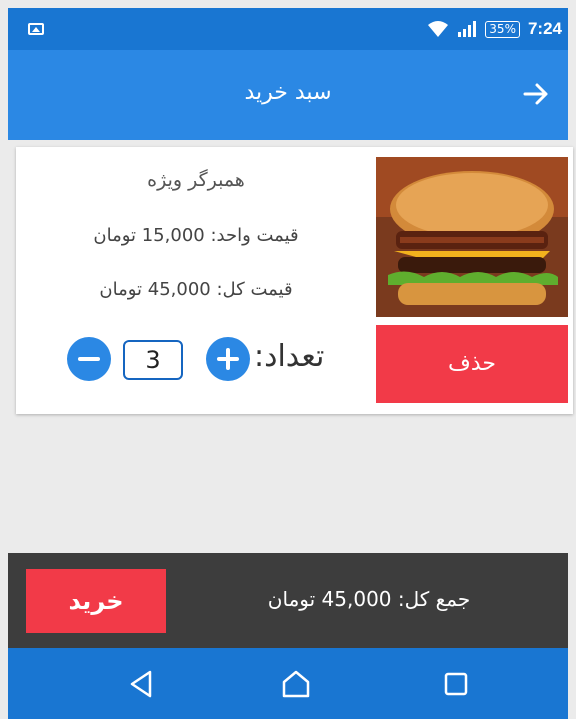 Image resolution: width=576 pixels, height=719 pixels. Describe the element at coordinates (472, 364) in the screenshot. I see `delete-button: حذف` at that location.